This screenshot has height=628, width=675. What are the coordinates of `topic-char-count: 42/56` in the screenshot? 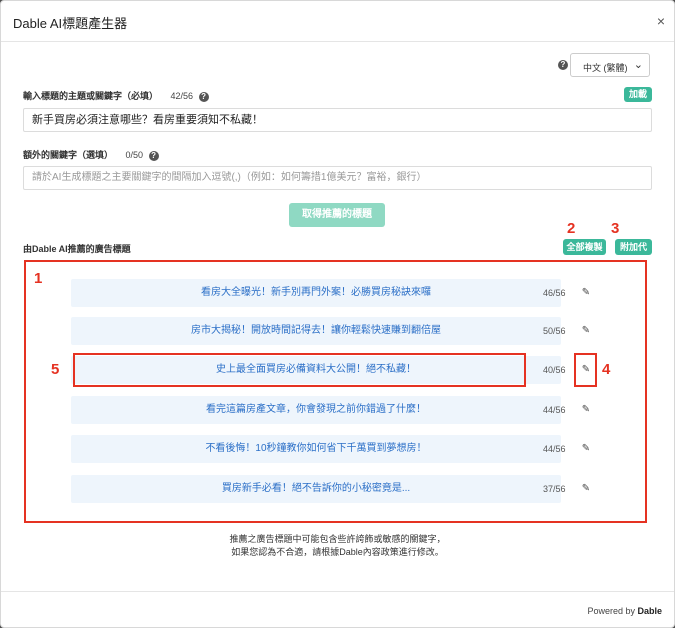 It's located at (182, 96).